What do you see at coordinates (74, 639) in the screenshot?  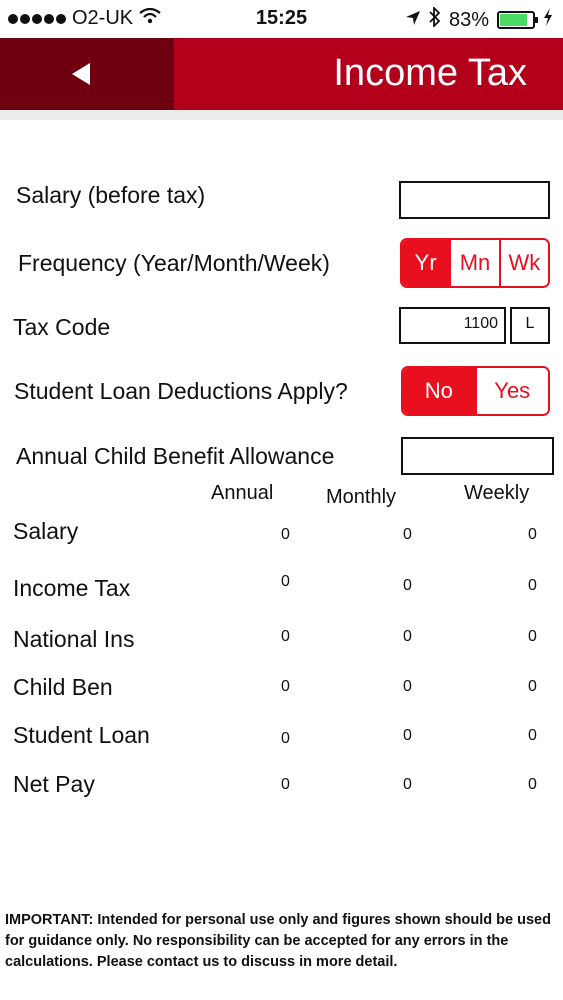 I see `row-label-national-ins: National Ins` at bounding box center [74, 639].